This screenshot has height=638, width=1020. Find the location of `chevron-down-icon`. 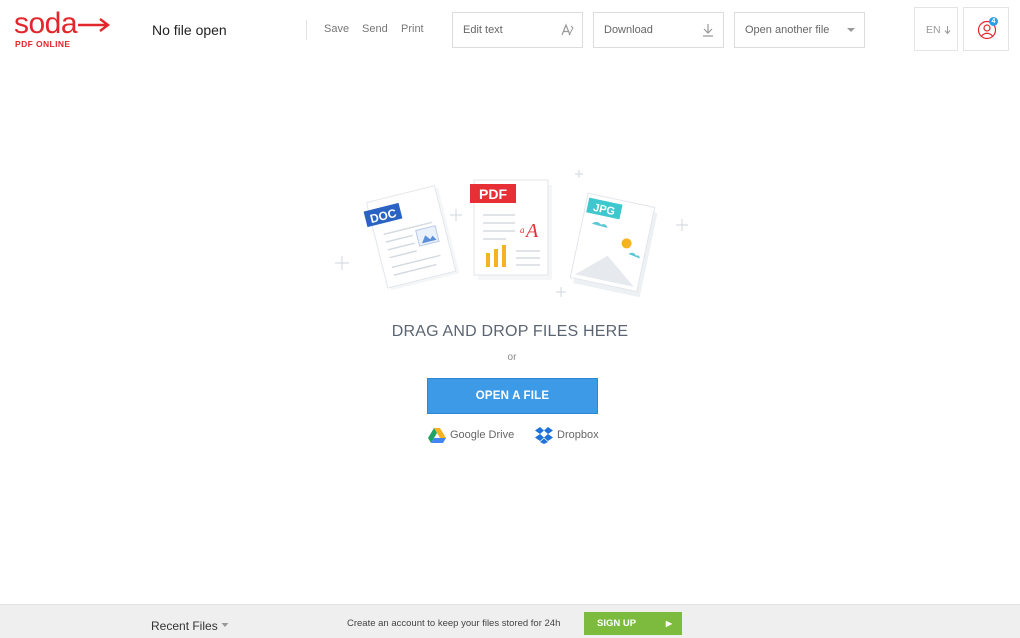

chevron-down-icon is located at coordinates (851, 30).